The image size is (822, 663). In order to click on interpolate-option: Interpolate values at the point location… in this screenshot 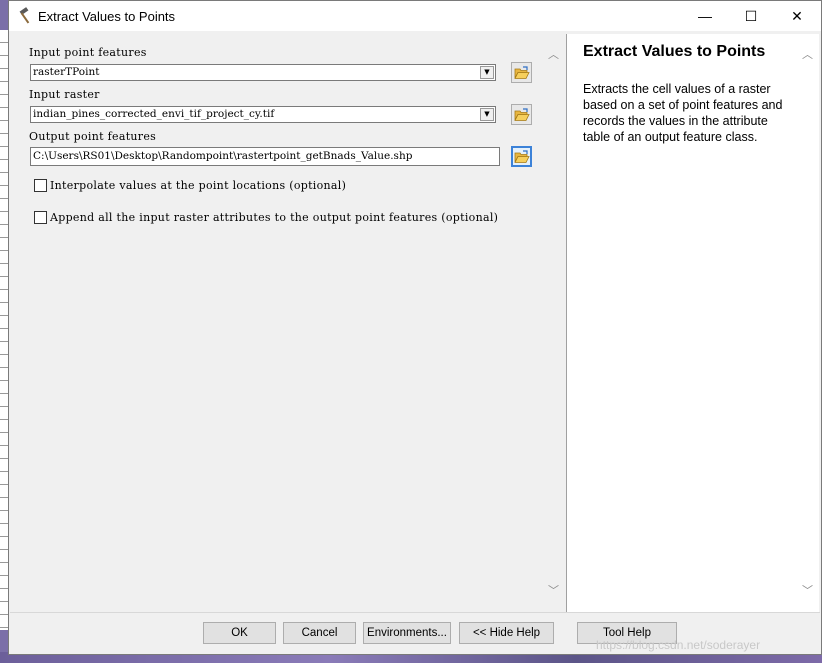, I will do `click(190, 185)`.